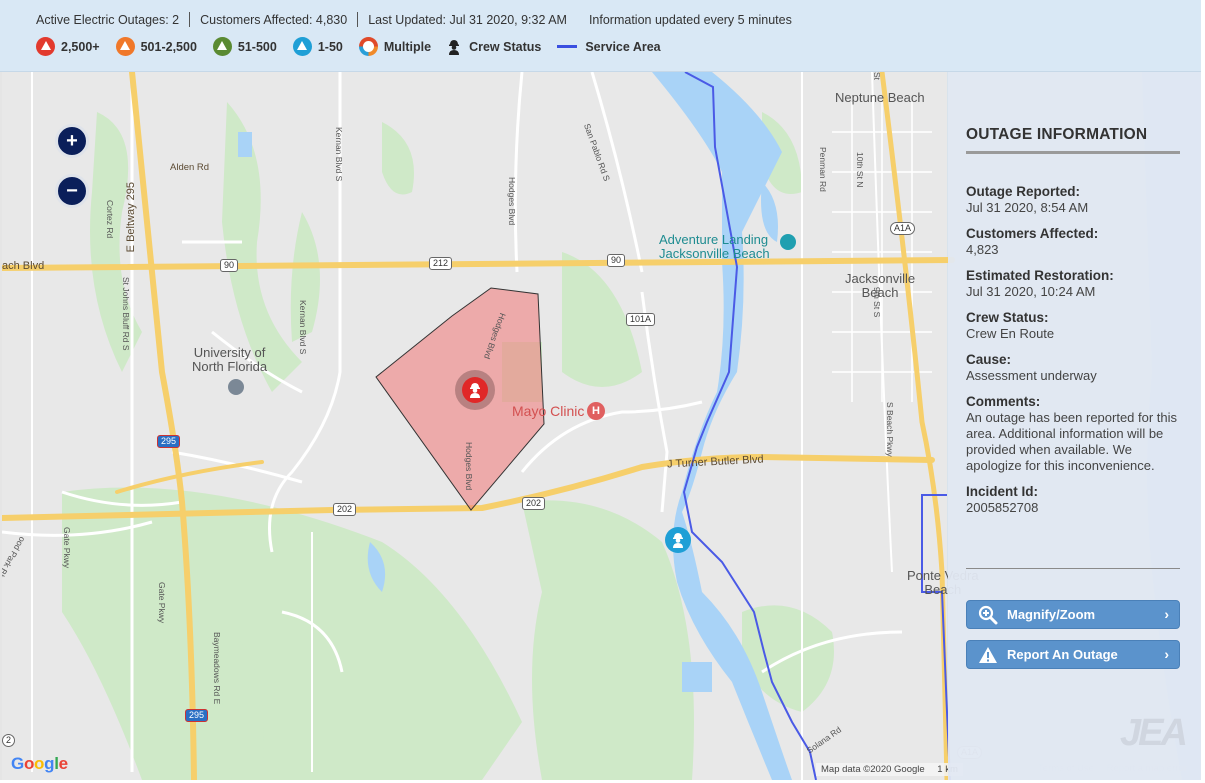 The width and height of the screenshot is (1205, 783). Describe the element at coordinates (1003, 401) in the screenshot. I see `field-label: Comments:` at that location.